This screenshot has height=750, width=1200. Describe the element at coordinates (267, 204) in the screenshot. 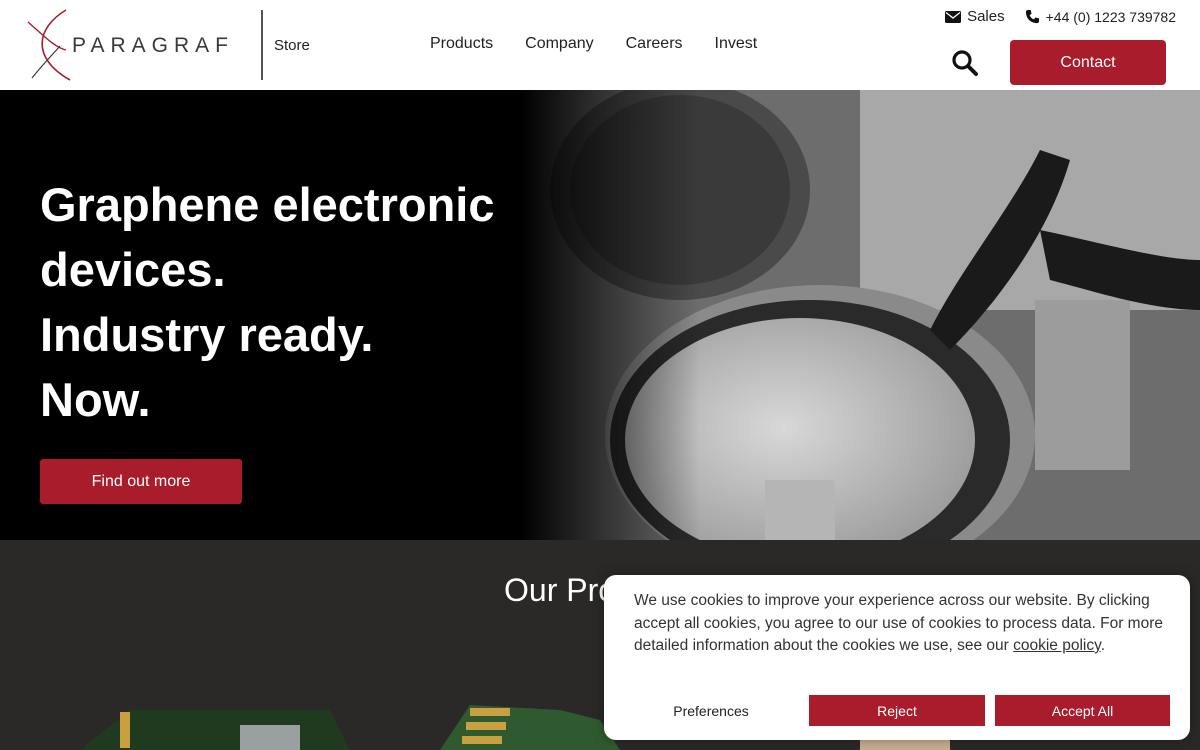

I see `hero-line-1: Graphene electronic` at that location.